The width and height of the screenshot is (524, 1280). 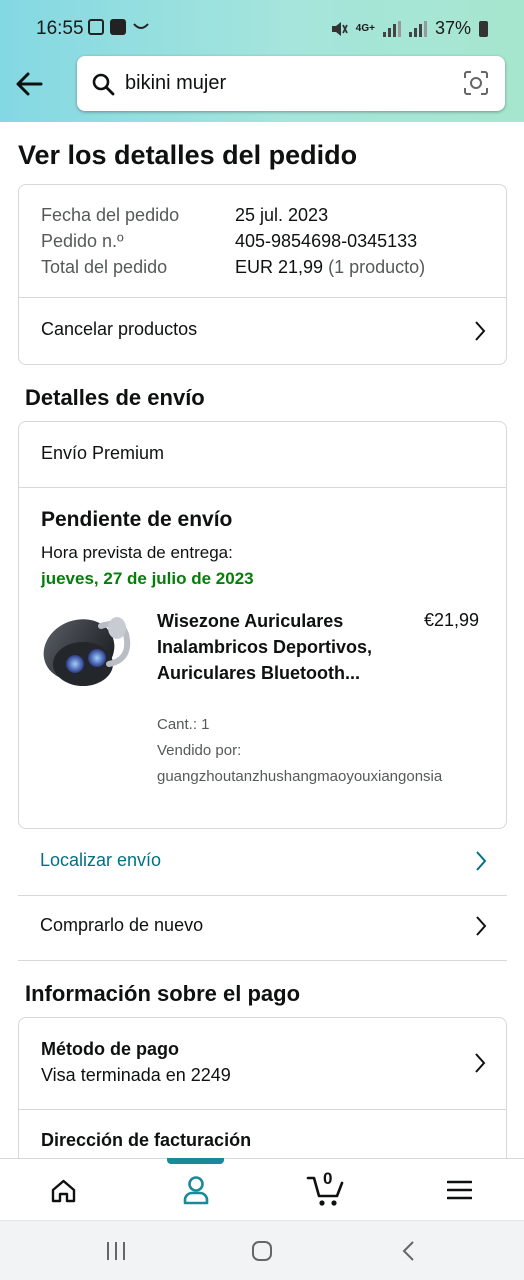 What do you see at coordinates (82, 241) in the screenshot?
I see `order-number-label: Pedido n.º` at bounding box center [82, 241].